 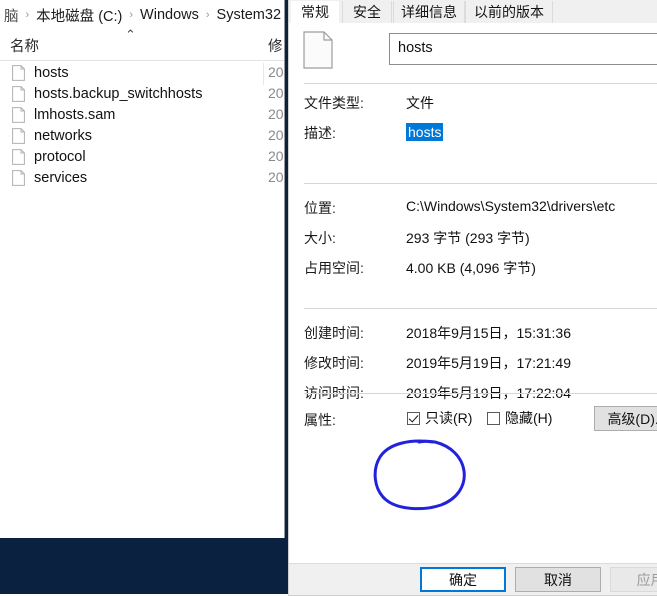 I want to click on file-list-item: hosts.backup_switchhosts 20, so click(x=142, y=93).